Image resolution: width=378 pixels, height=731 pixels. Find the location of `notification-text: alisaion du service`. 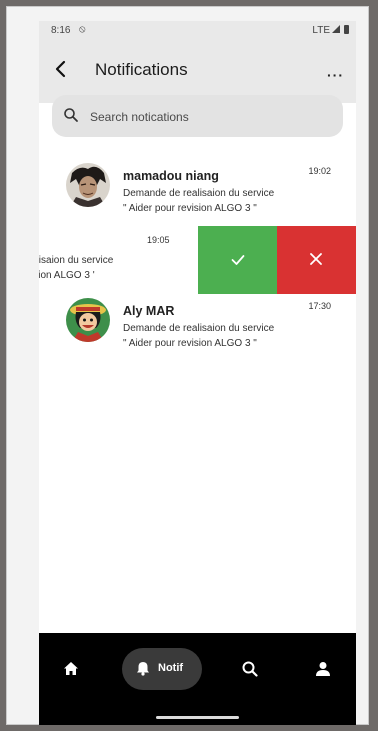

notification-text: alisaion du service is located at coordinates (76, 260).